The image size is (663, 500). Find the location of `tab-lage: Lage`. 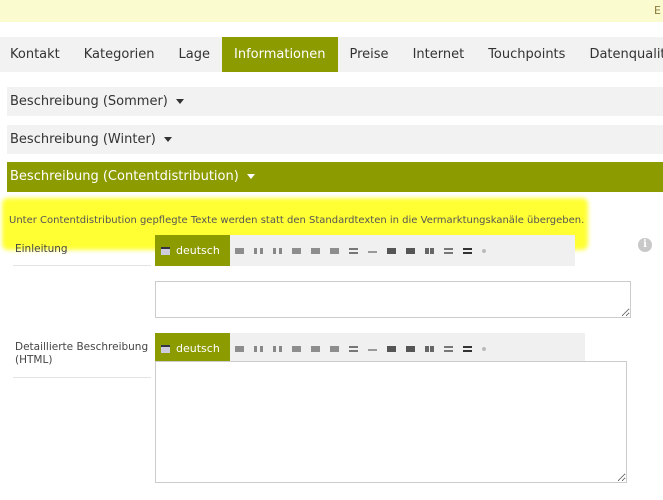

tab-lage: Lage is located at coordinates (194, 54).